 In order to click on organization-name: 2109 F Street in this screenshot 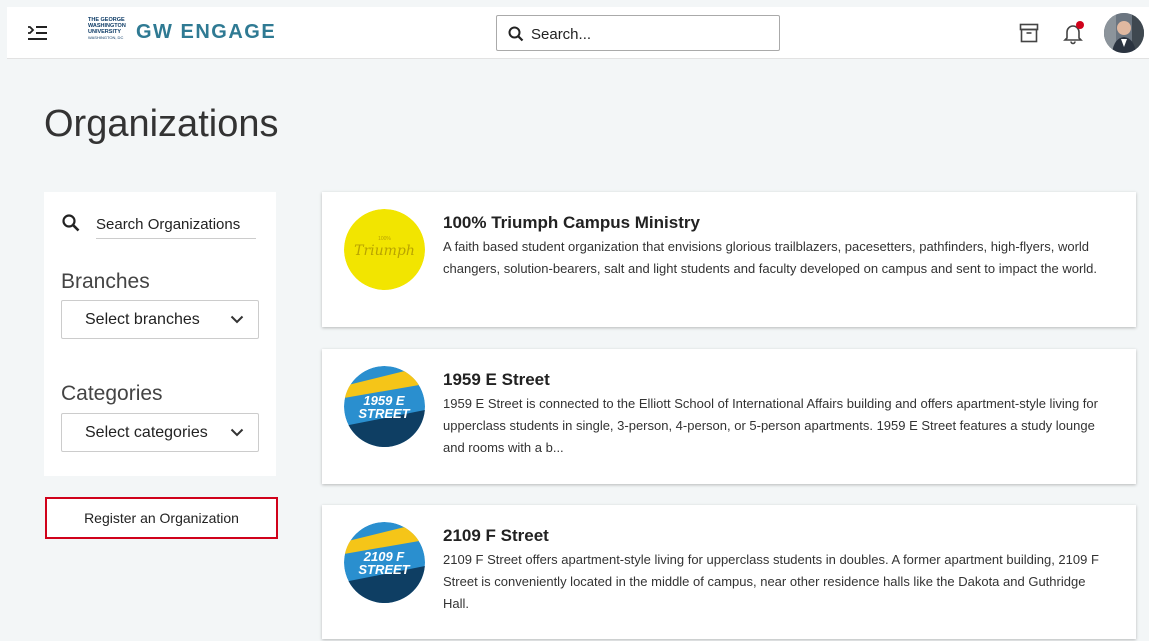, I will do `click(496, 536)`.